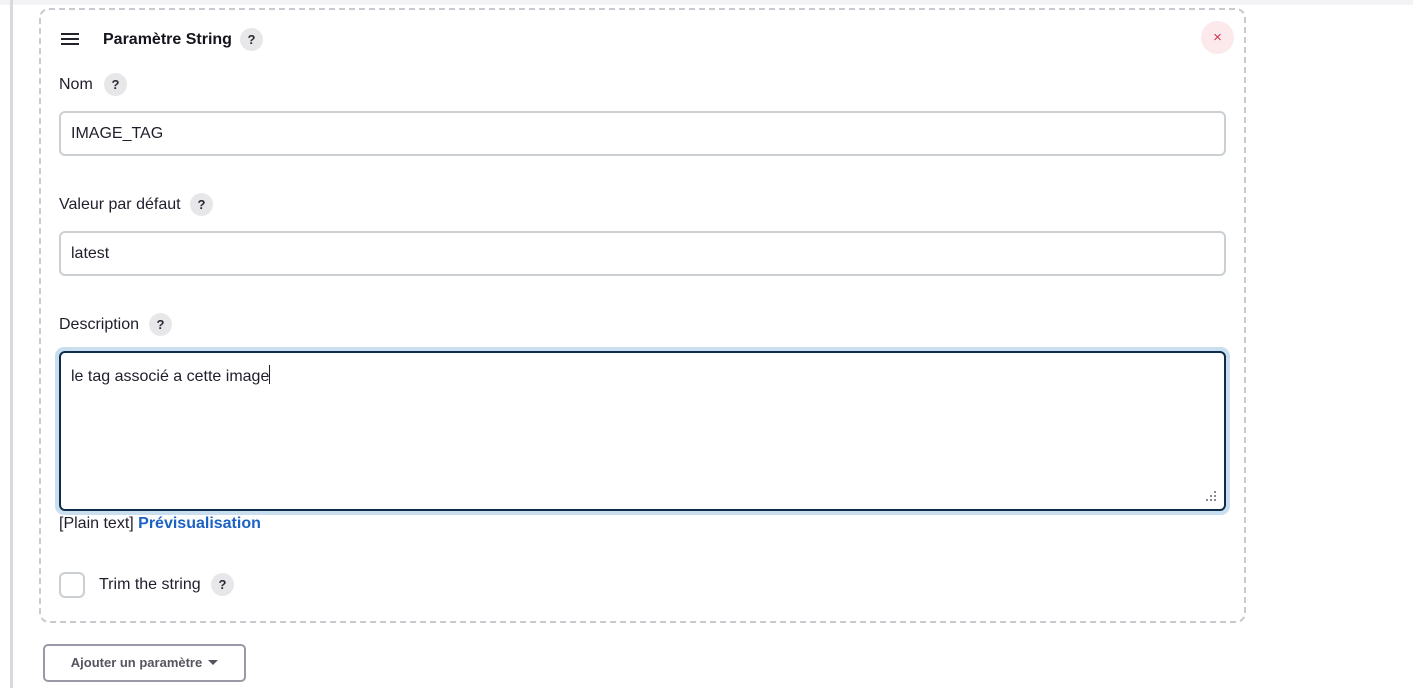 The height and width of the screenshot is (688, 1413). Describe the element at coordinates (136, 662) in the screenshot. I see `add-parameter-label: Ajouter un paramètre` at that location.